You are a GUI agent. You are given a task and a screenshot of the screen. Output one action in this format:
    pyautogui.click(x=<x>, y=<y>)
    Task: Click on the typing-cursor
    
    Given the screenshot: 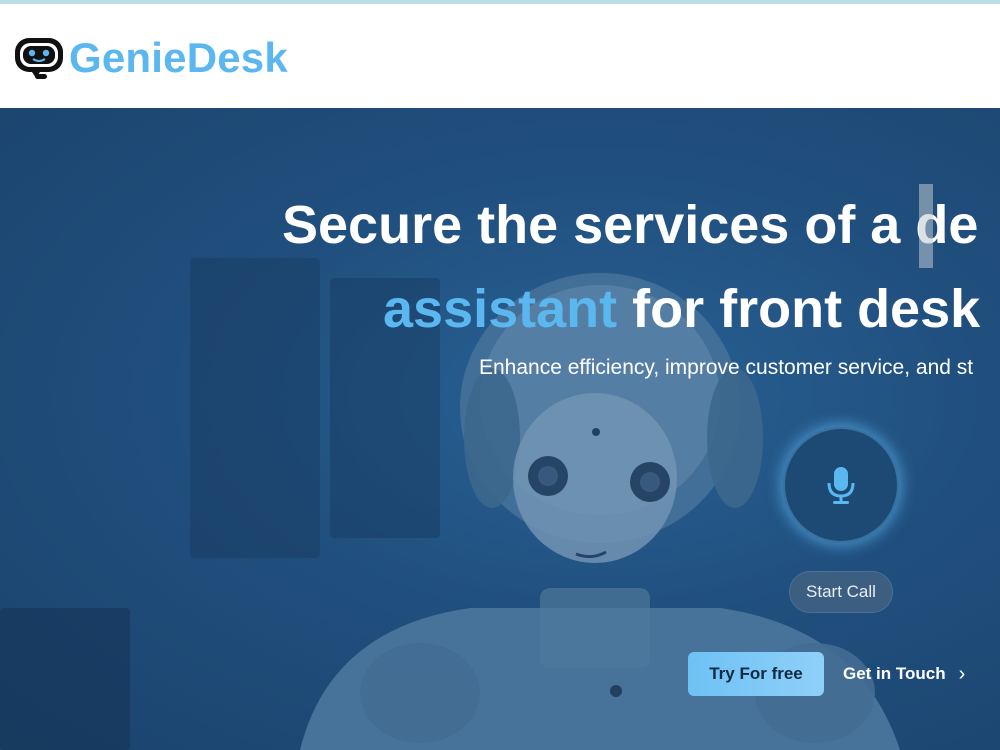 What is the action you would take?
    pyautogui.click(x=926, y=226)
    